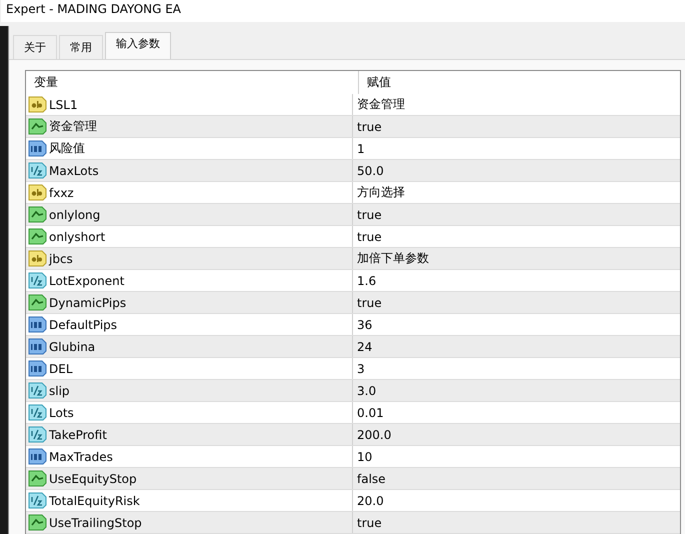 This screenshot has width=685, height=534. What do you see at coordinates (366, 391) in the screenshot?
I see `parameter-value: 3.0` at bounding box center [366, 391].